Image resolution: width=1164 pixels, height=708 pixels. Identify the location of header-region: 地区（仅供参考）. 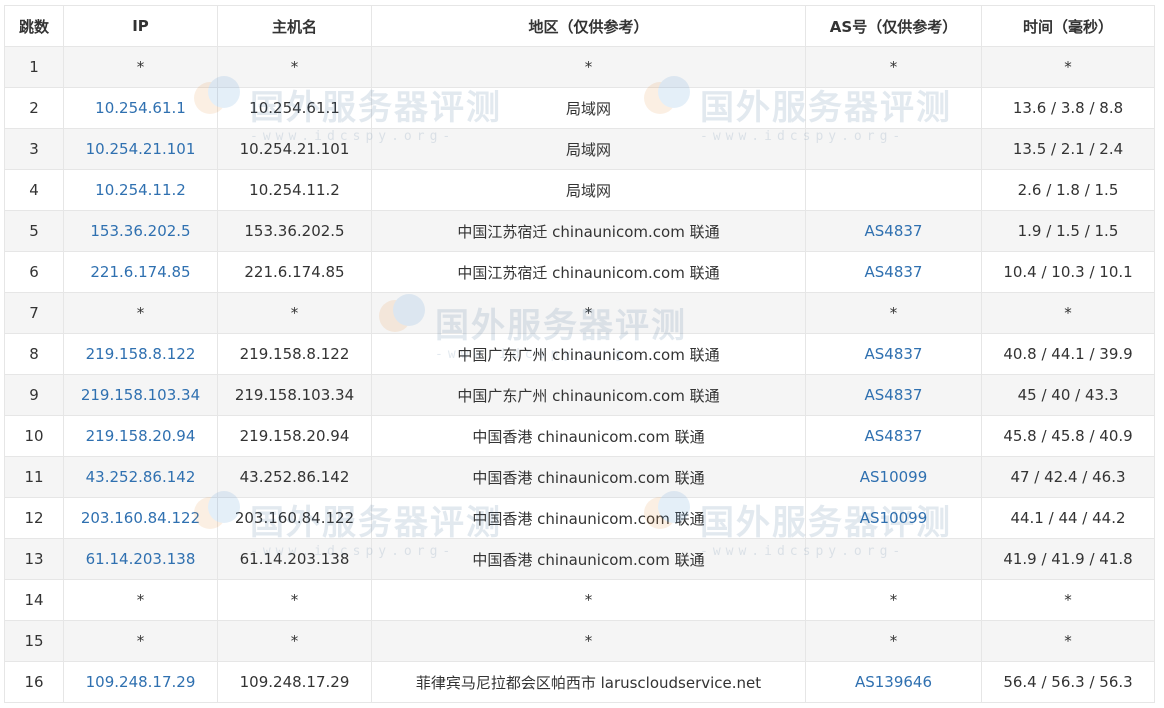
(588, 26).